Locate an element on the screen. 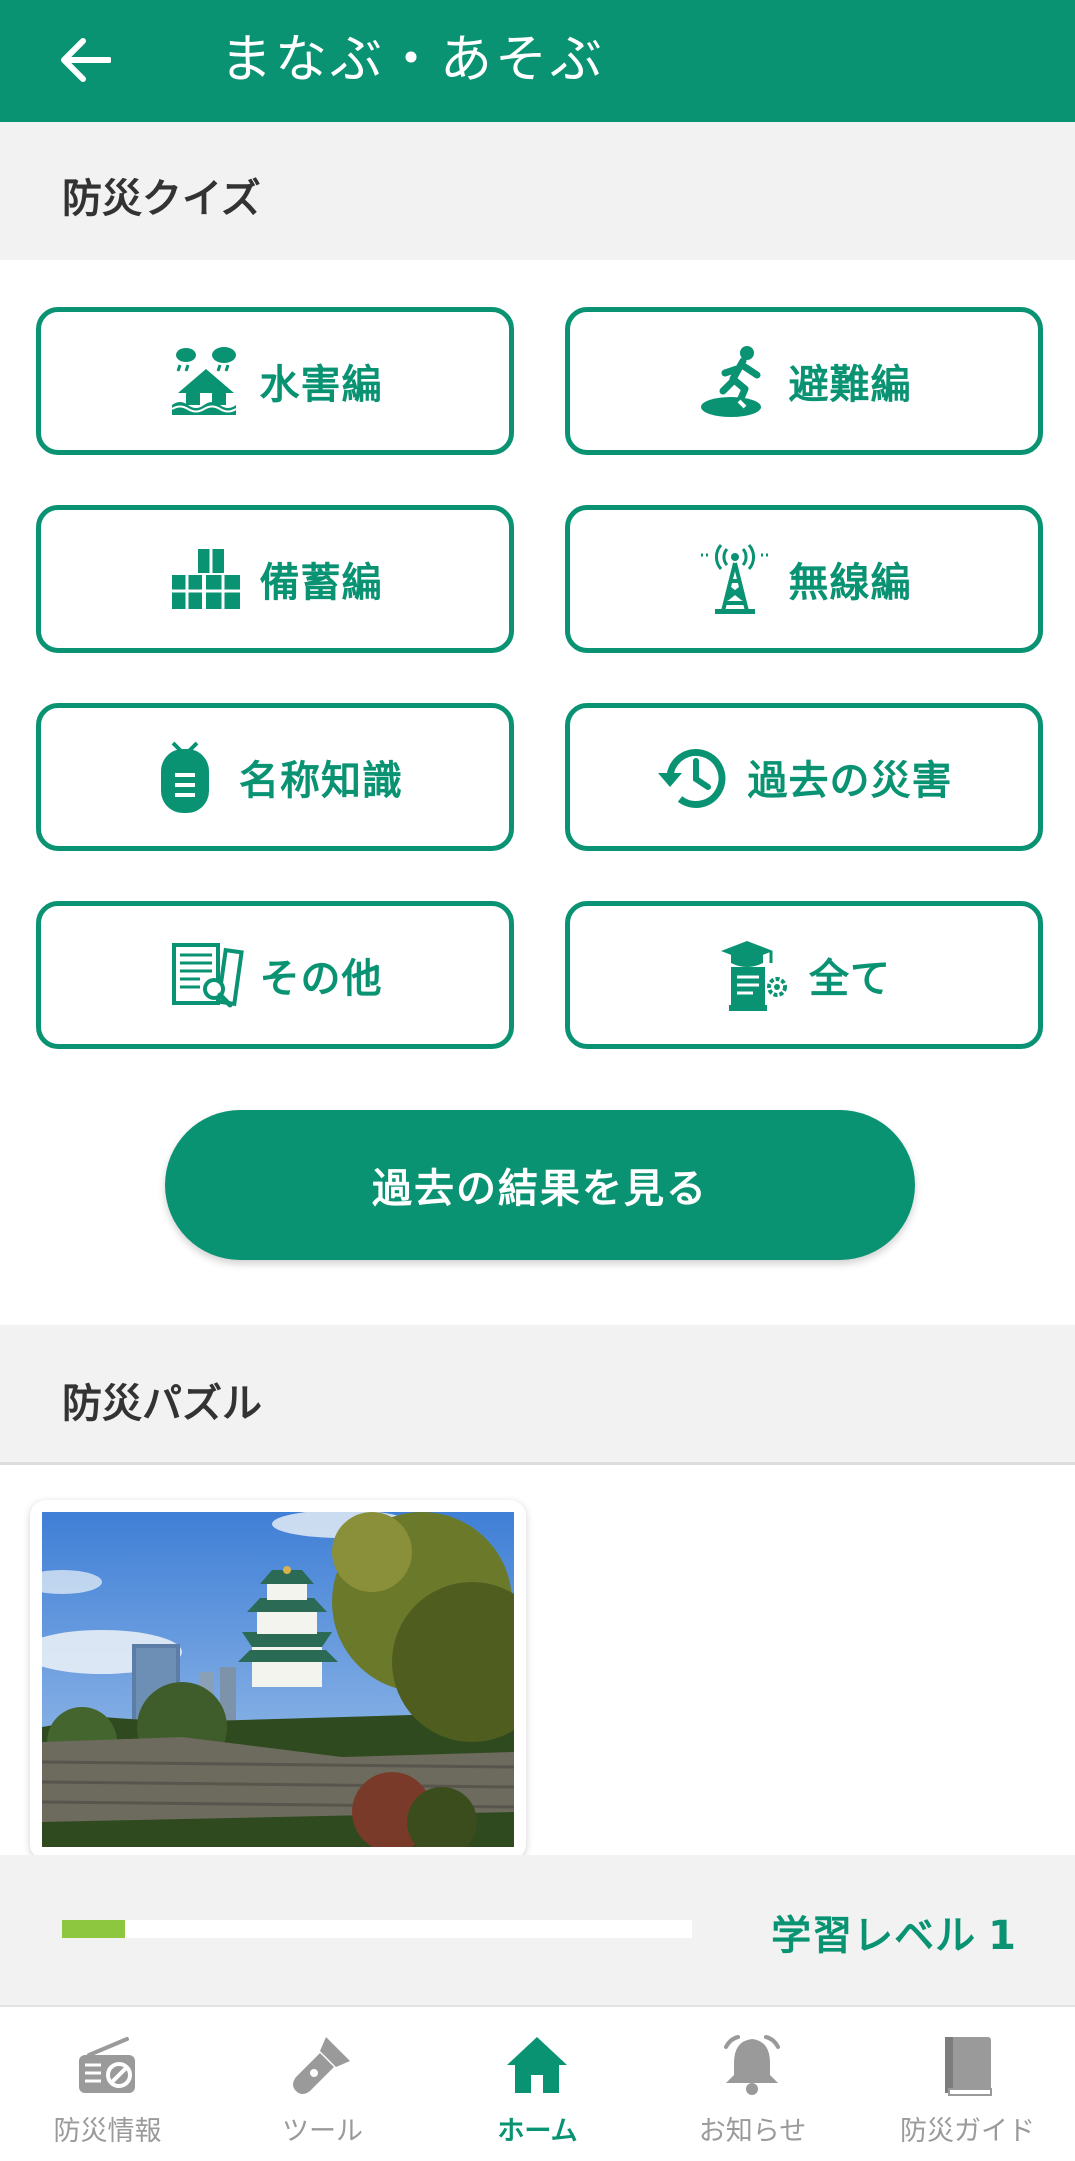 The width and height of the screenshot is (1075, 2161). puzzle-section-title: 防災パズル is located at coordinates (162, 1404).